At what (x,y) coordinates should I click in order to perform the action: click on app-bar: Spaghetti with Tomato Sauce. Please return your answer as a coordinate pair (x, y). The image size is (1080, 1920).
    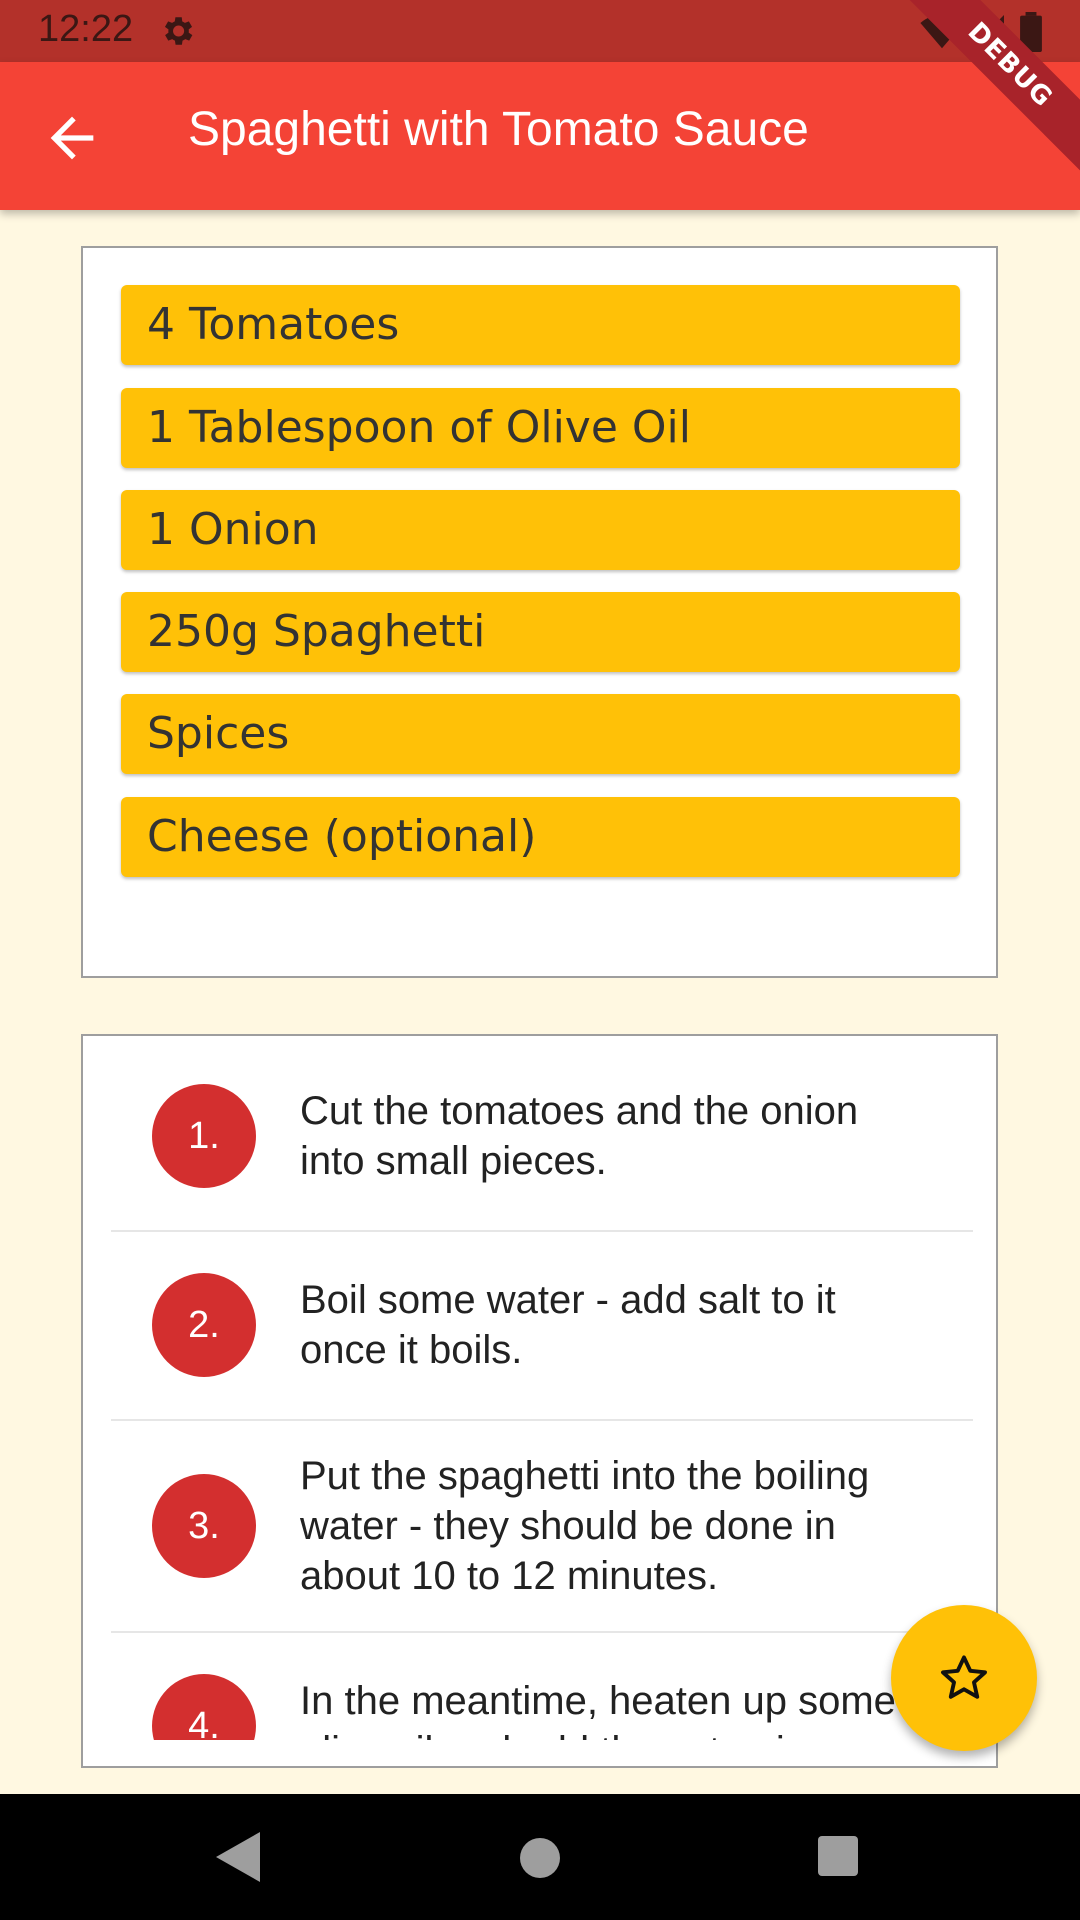
    Looking at the image, I should click on (540, 136).